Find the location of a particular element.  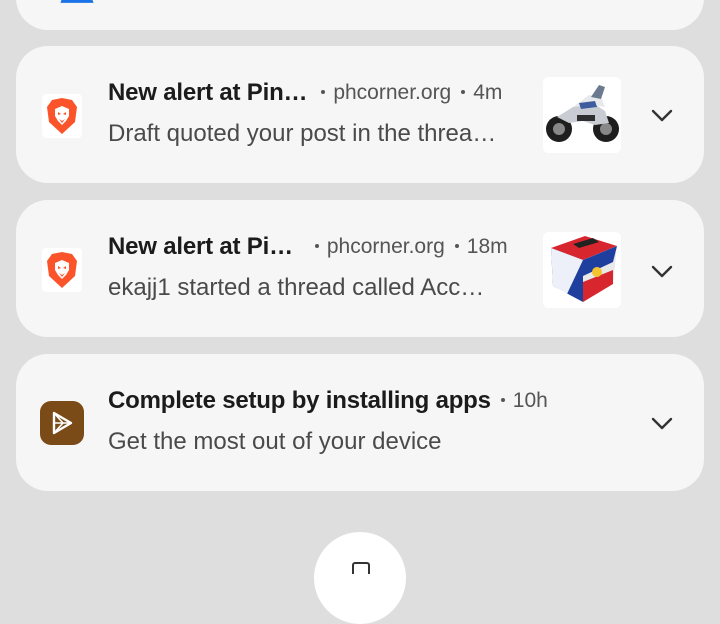

notification-header: New alert at Pi… phcorner.org 18m is located at coordinates (308, 247).